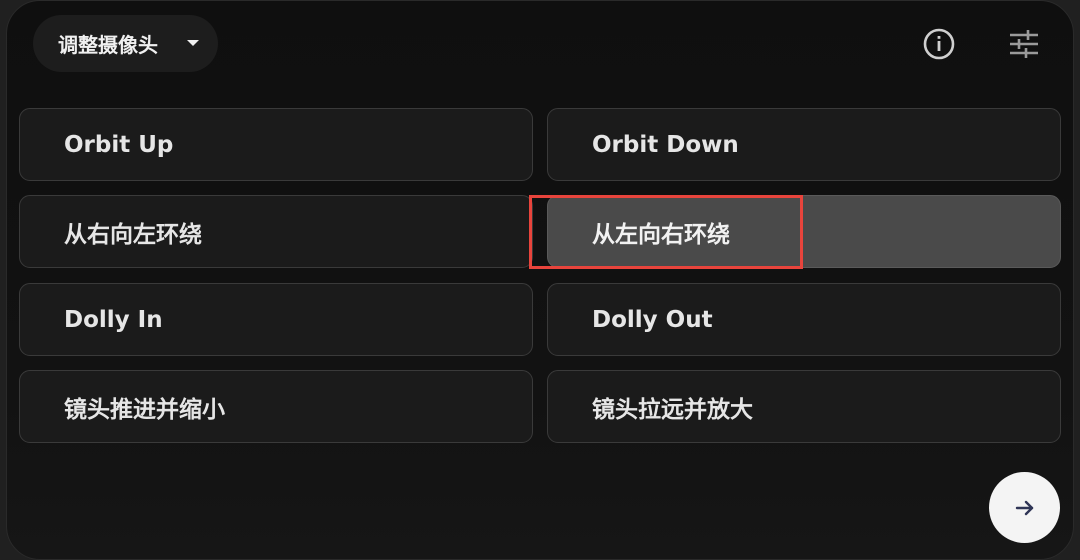  What do you see at coordinates (119, 144) in the screenshot?
I see `option-label: Orbit Up` at bounding box center [119, 144].